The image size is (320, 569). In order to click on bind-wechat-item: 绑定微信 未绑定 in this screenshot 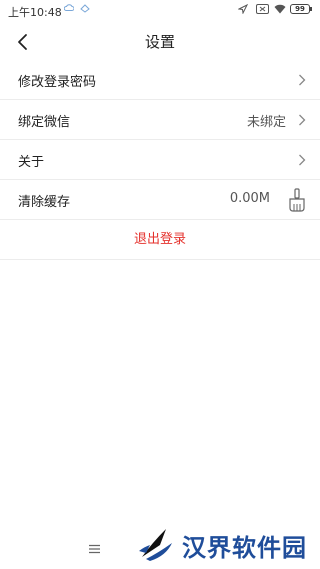, I will do `click(160, 120)`.